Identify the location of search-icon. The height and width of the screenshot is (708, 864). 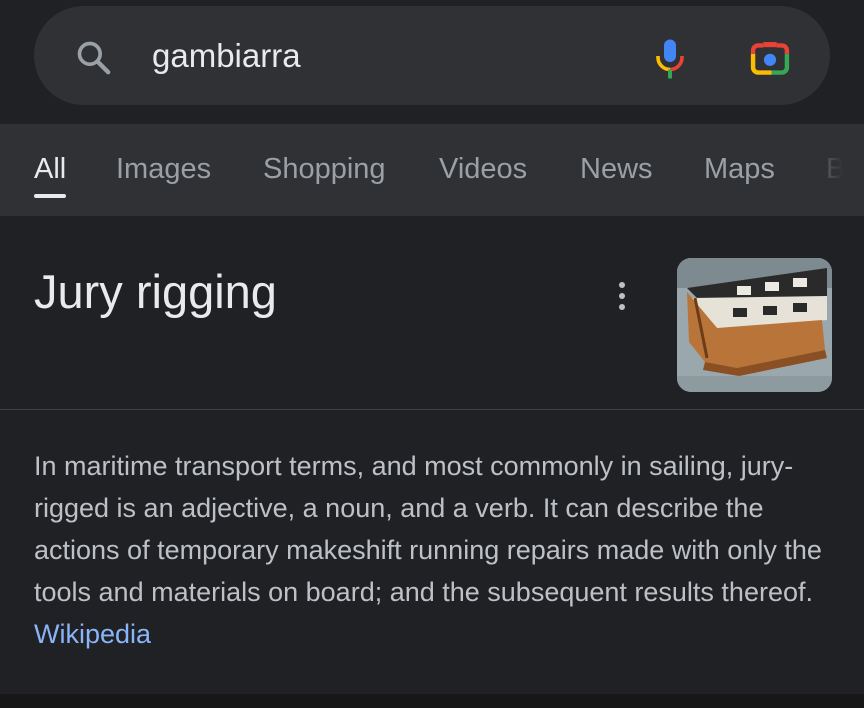
(94, 58).